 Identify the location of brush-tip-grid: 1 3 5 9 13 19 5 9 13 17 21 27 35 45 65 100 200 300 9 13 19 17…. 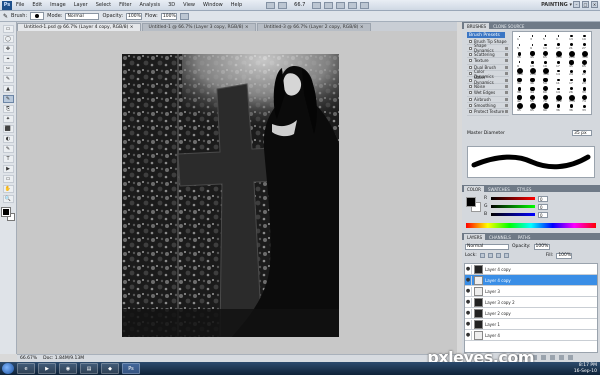
(552, 73).